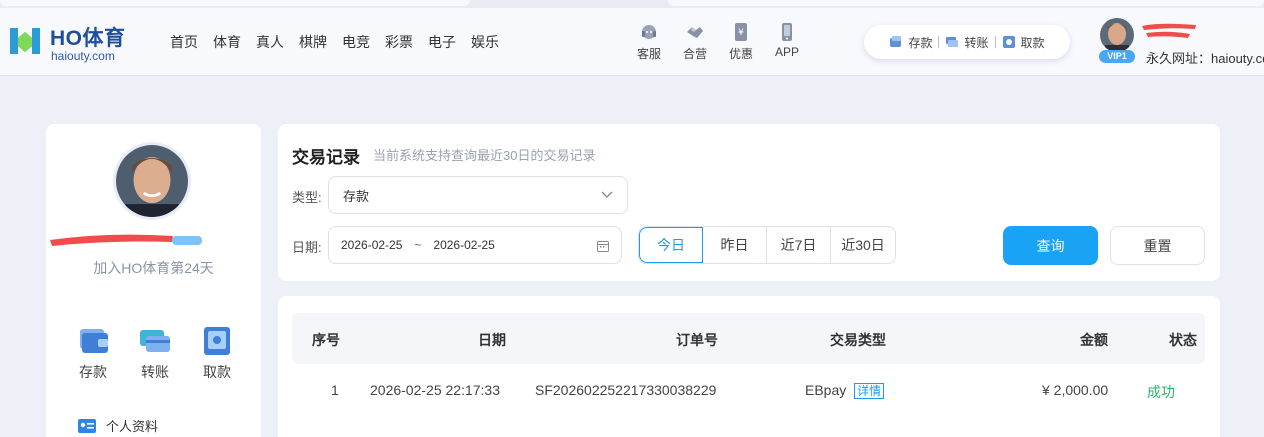 This screenshot has height=437, width=1264. What do you see at coordinates (307, 247) in the screenshot?
I see `date-label: 日期:` at bounding box center [307, 247].